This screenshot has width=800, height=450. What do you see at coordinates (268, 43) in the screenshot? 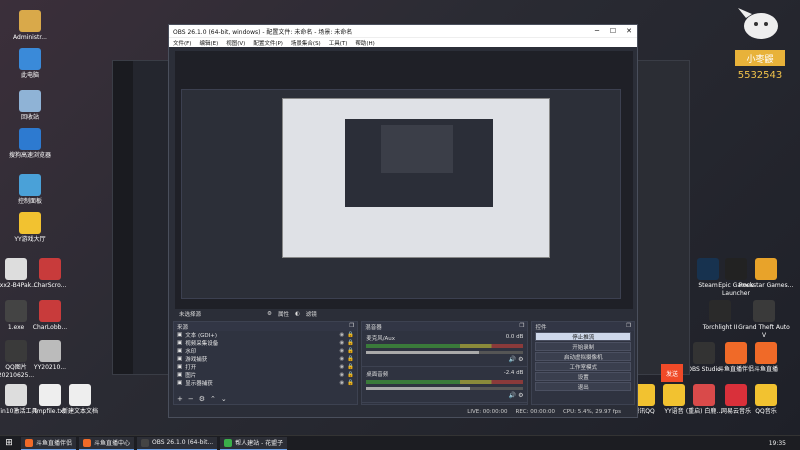
I see `menu-item: 配置文件(P)` at bounding box center [268, 43].